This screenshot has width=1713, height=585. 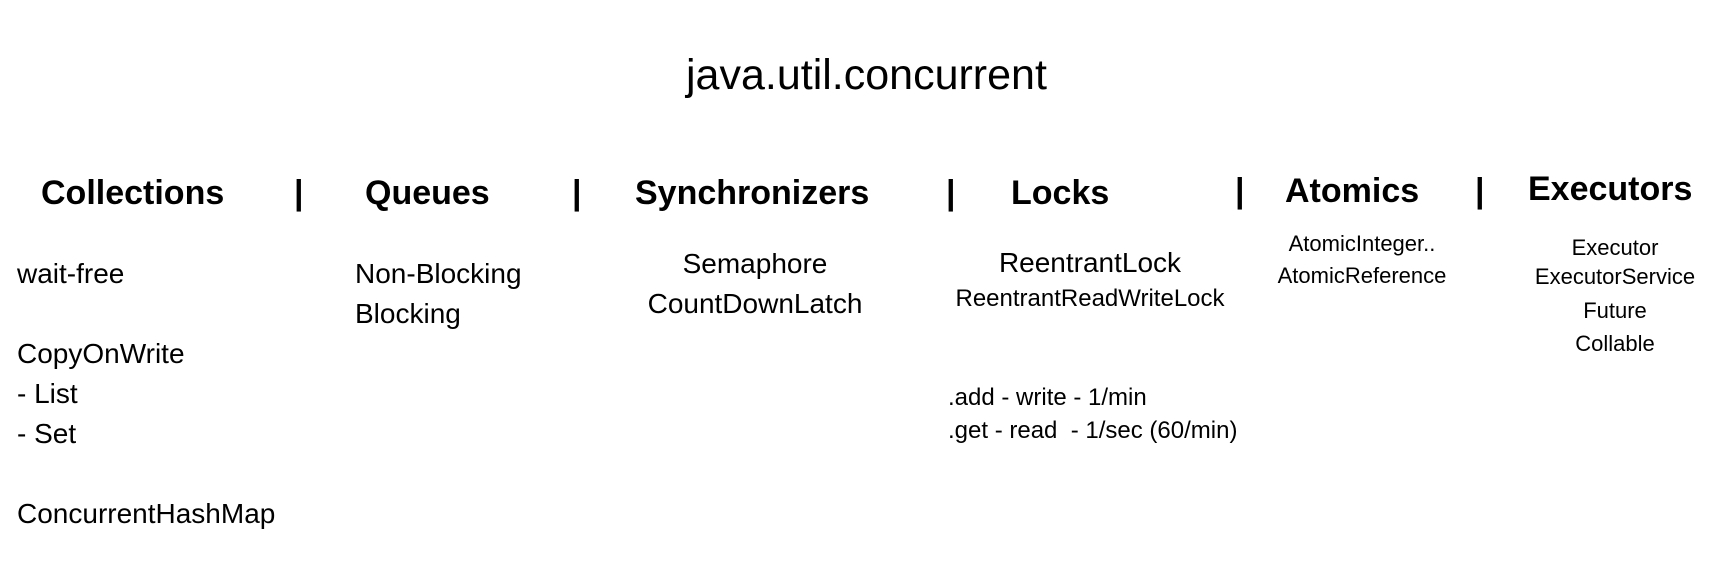 I want to click on heading-locks: Locks, so click(x=1060, y=193).